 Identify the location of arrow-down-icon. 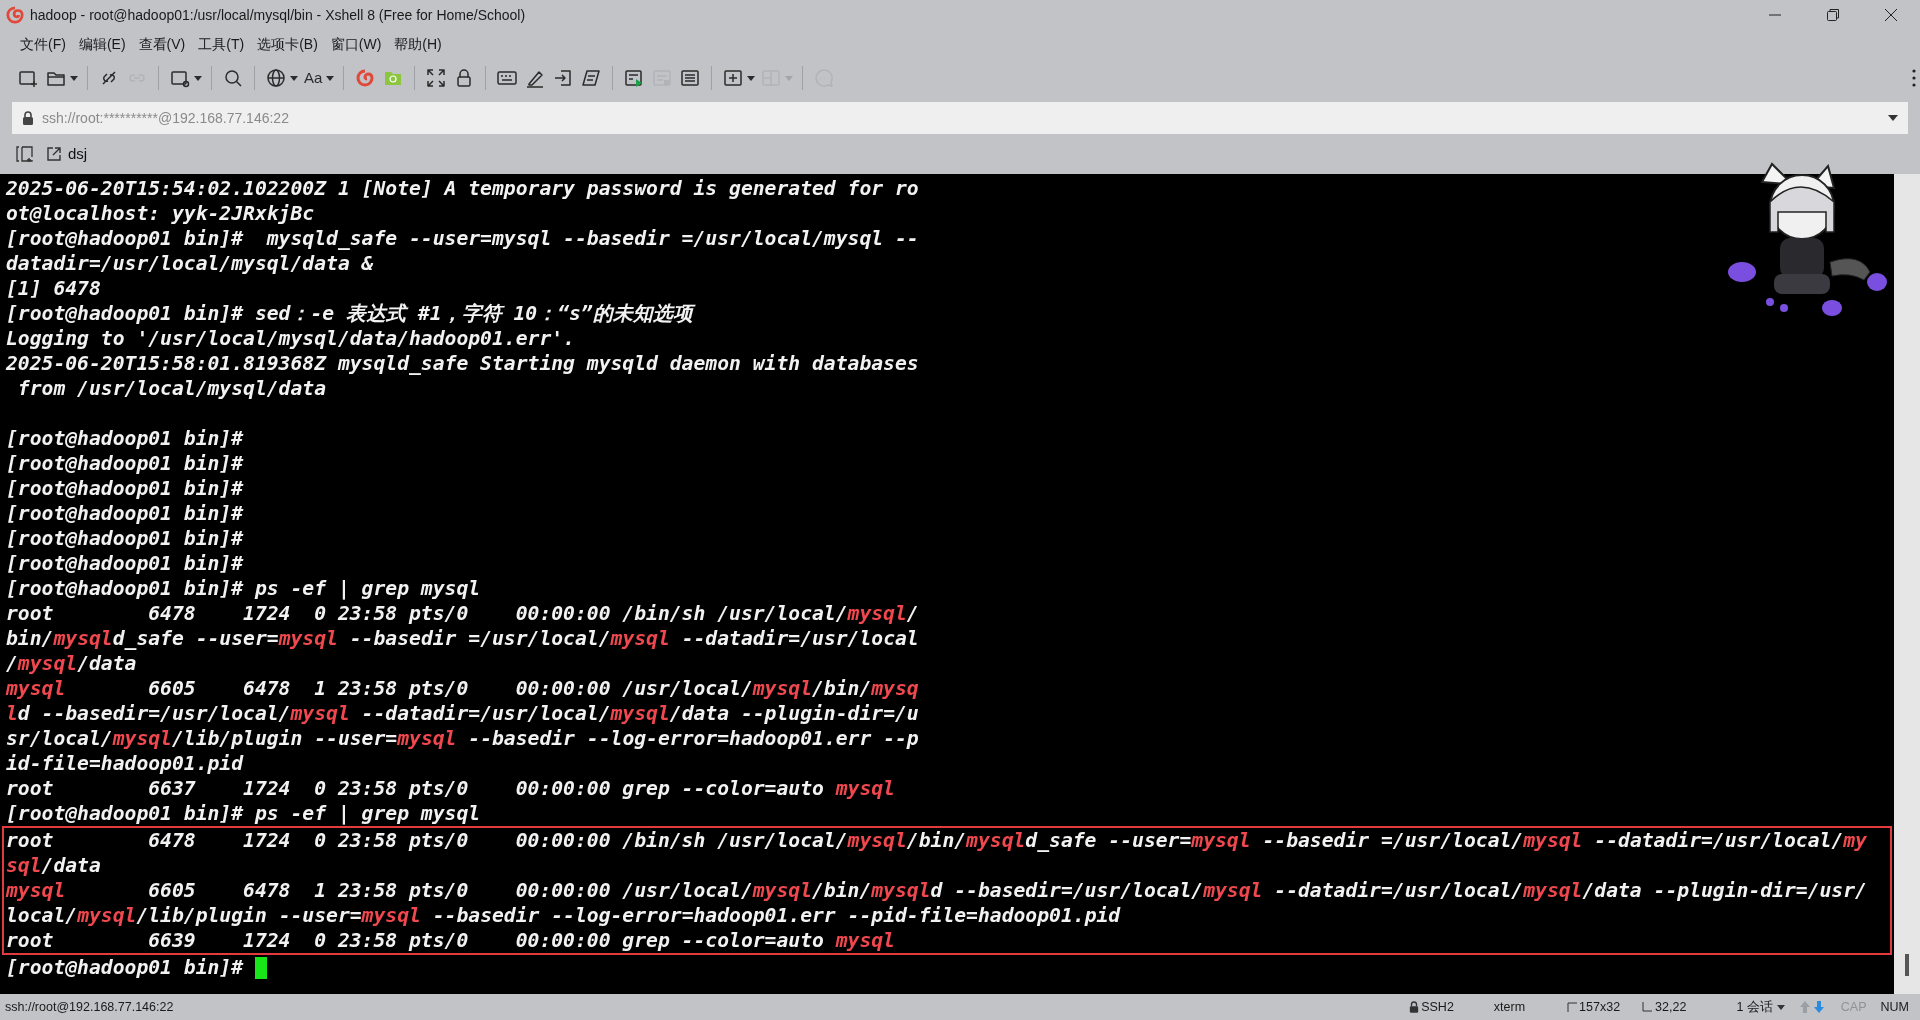
(1818, 1007).